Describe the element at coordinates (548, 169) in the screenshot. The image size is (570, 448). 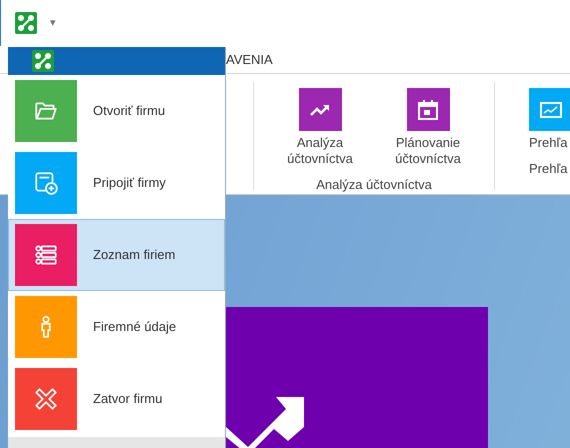
I see `group-label: Prehľa` at that location.